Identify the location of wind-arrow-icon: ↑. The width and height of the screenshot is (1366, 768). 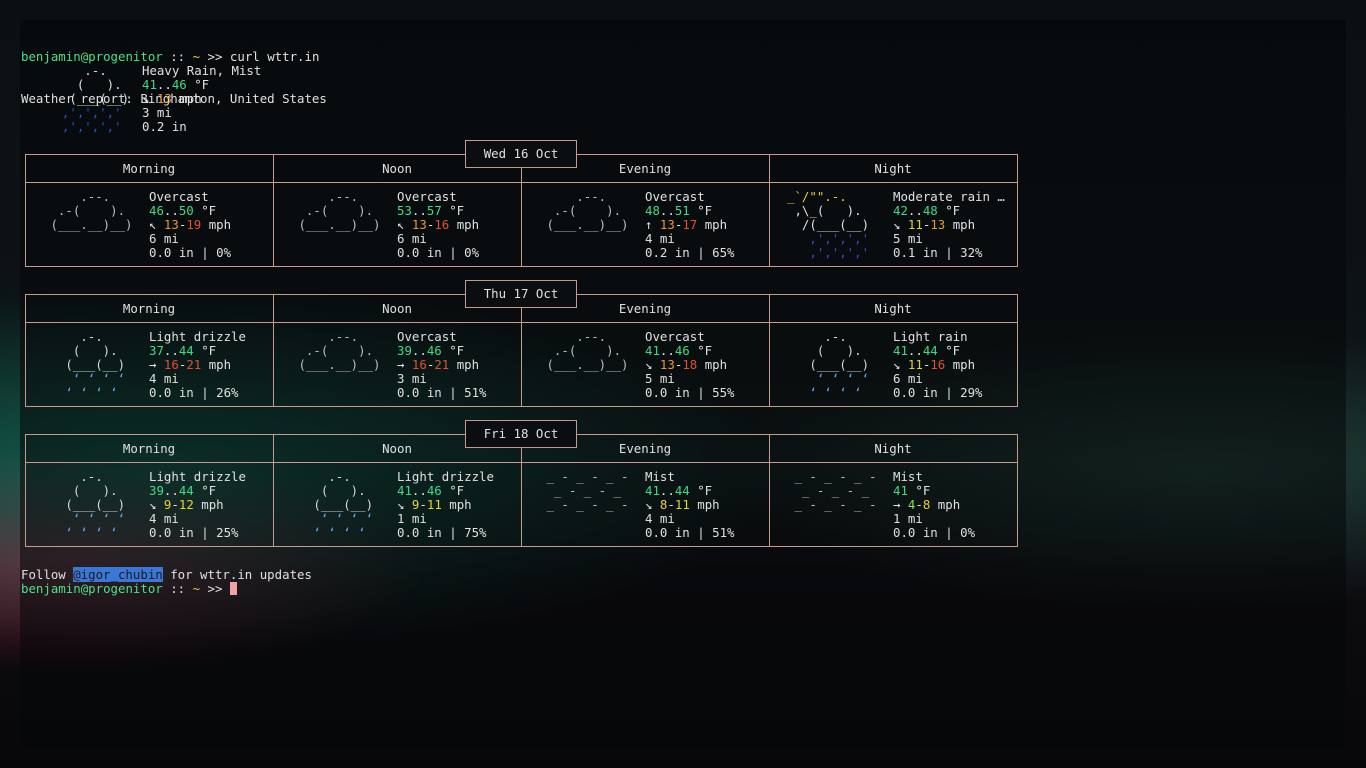
(652, 224).